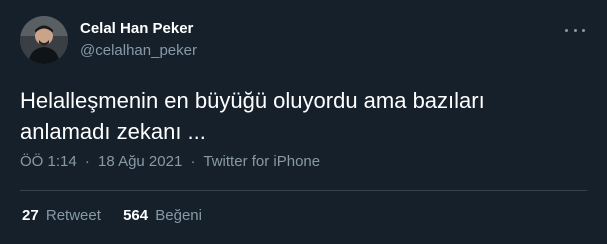 The width and height of the screenshot is (607, 244). Describe the element at coordinates (48, 161) in the screenshot. I see `tweet-time: ÖÖ 1:14` at that location.